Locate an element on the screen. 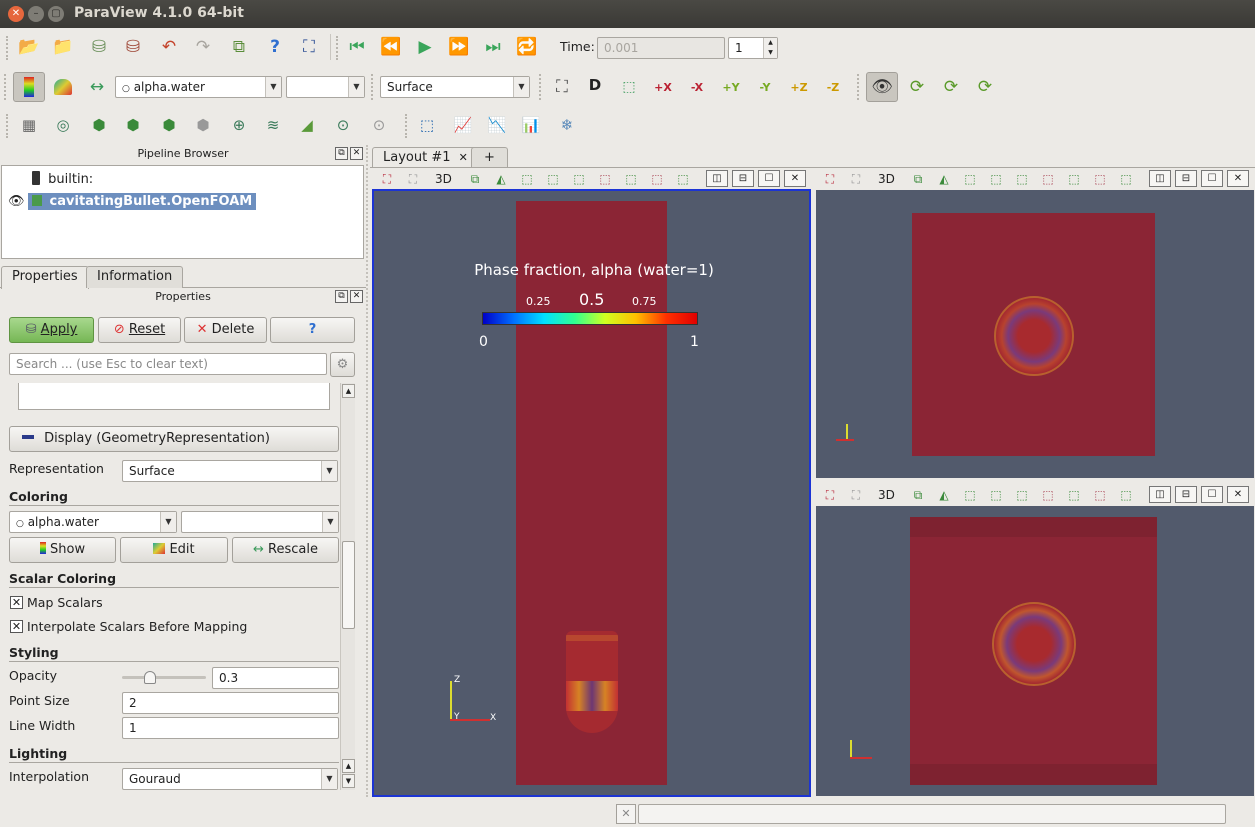 Image resolution: width=1255 pixels, height=827 pixels. select-frustum-icon: ⬚ is located at coordinates (996, 495).